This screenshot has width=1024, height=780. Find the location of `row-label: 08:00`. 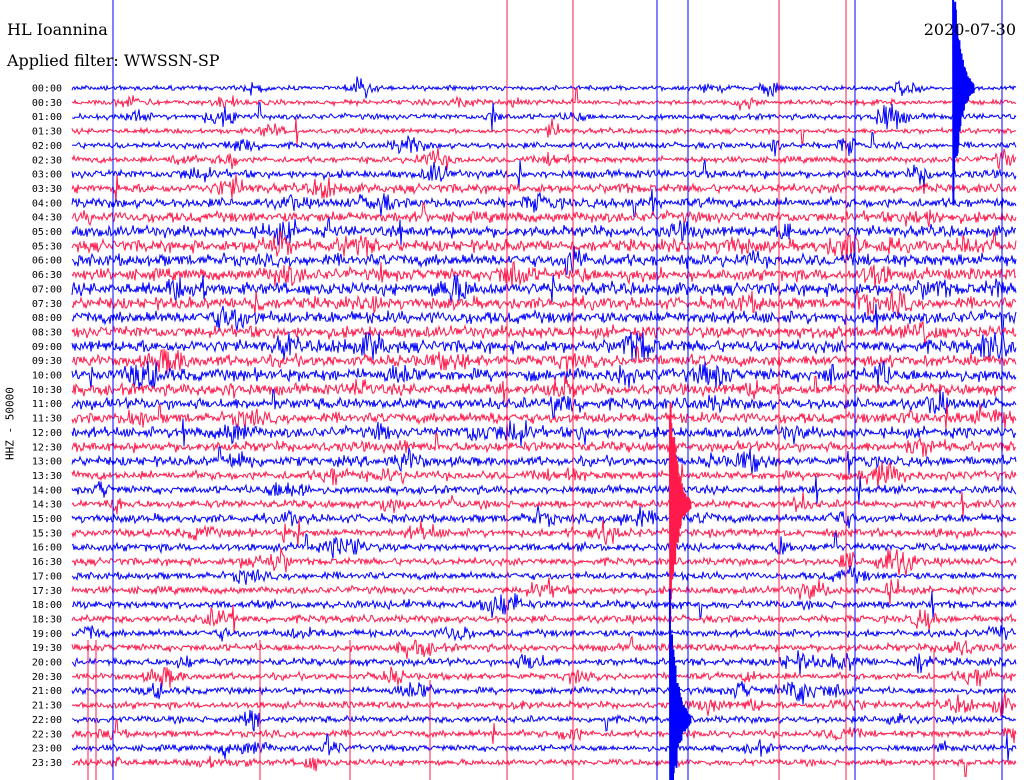

row-label: 08:00 is located at coordinates (47, 318).